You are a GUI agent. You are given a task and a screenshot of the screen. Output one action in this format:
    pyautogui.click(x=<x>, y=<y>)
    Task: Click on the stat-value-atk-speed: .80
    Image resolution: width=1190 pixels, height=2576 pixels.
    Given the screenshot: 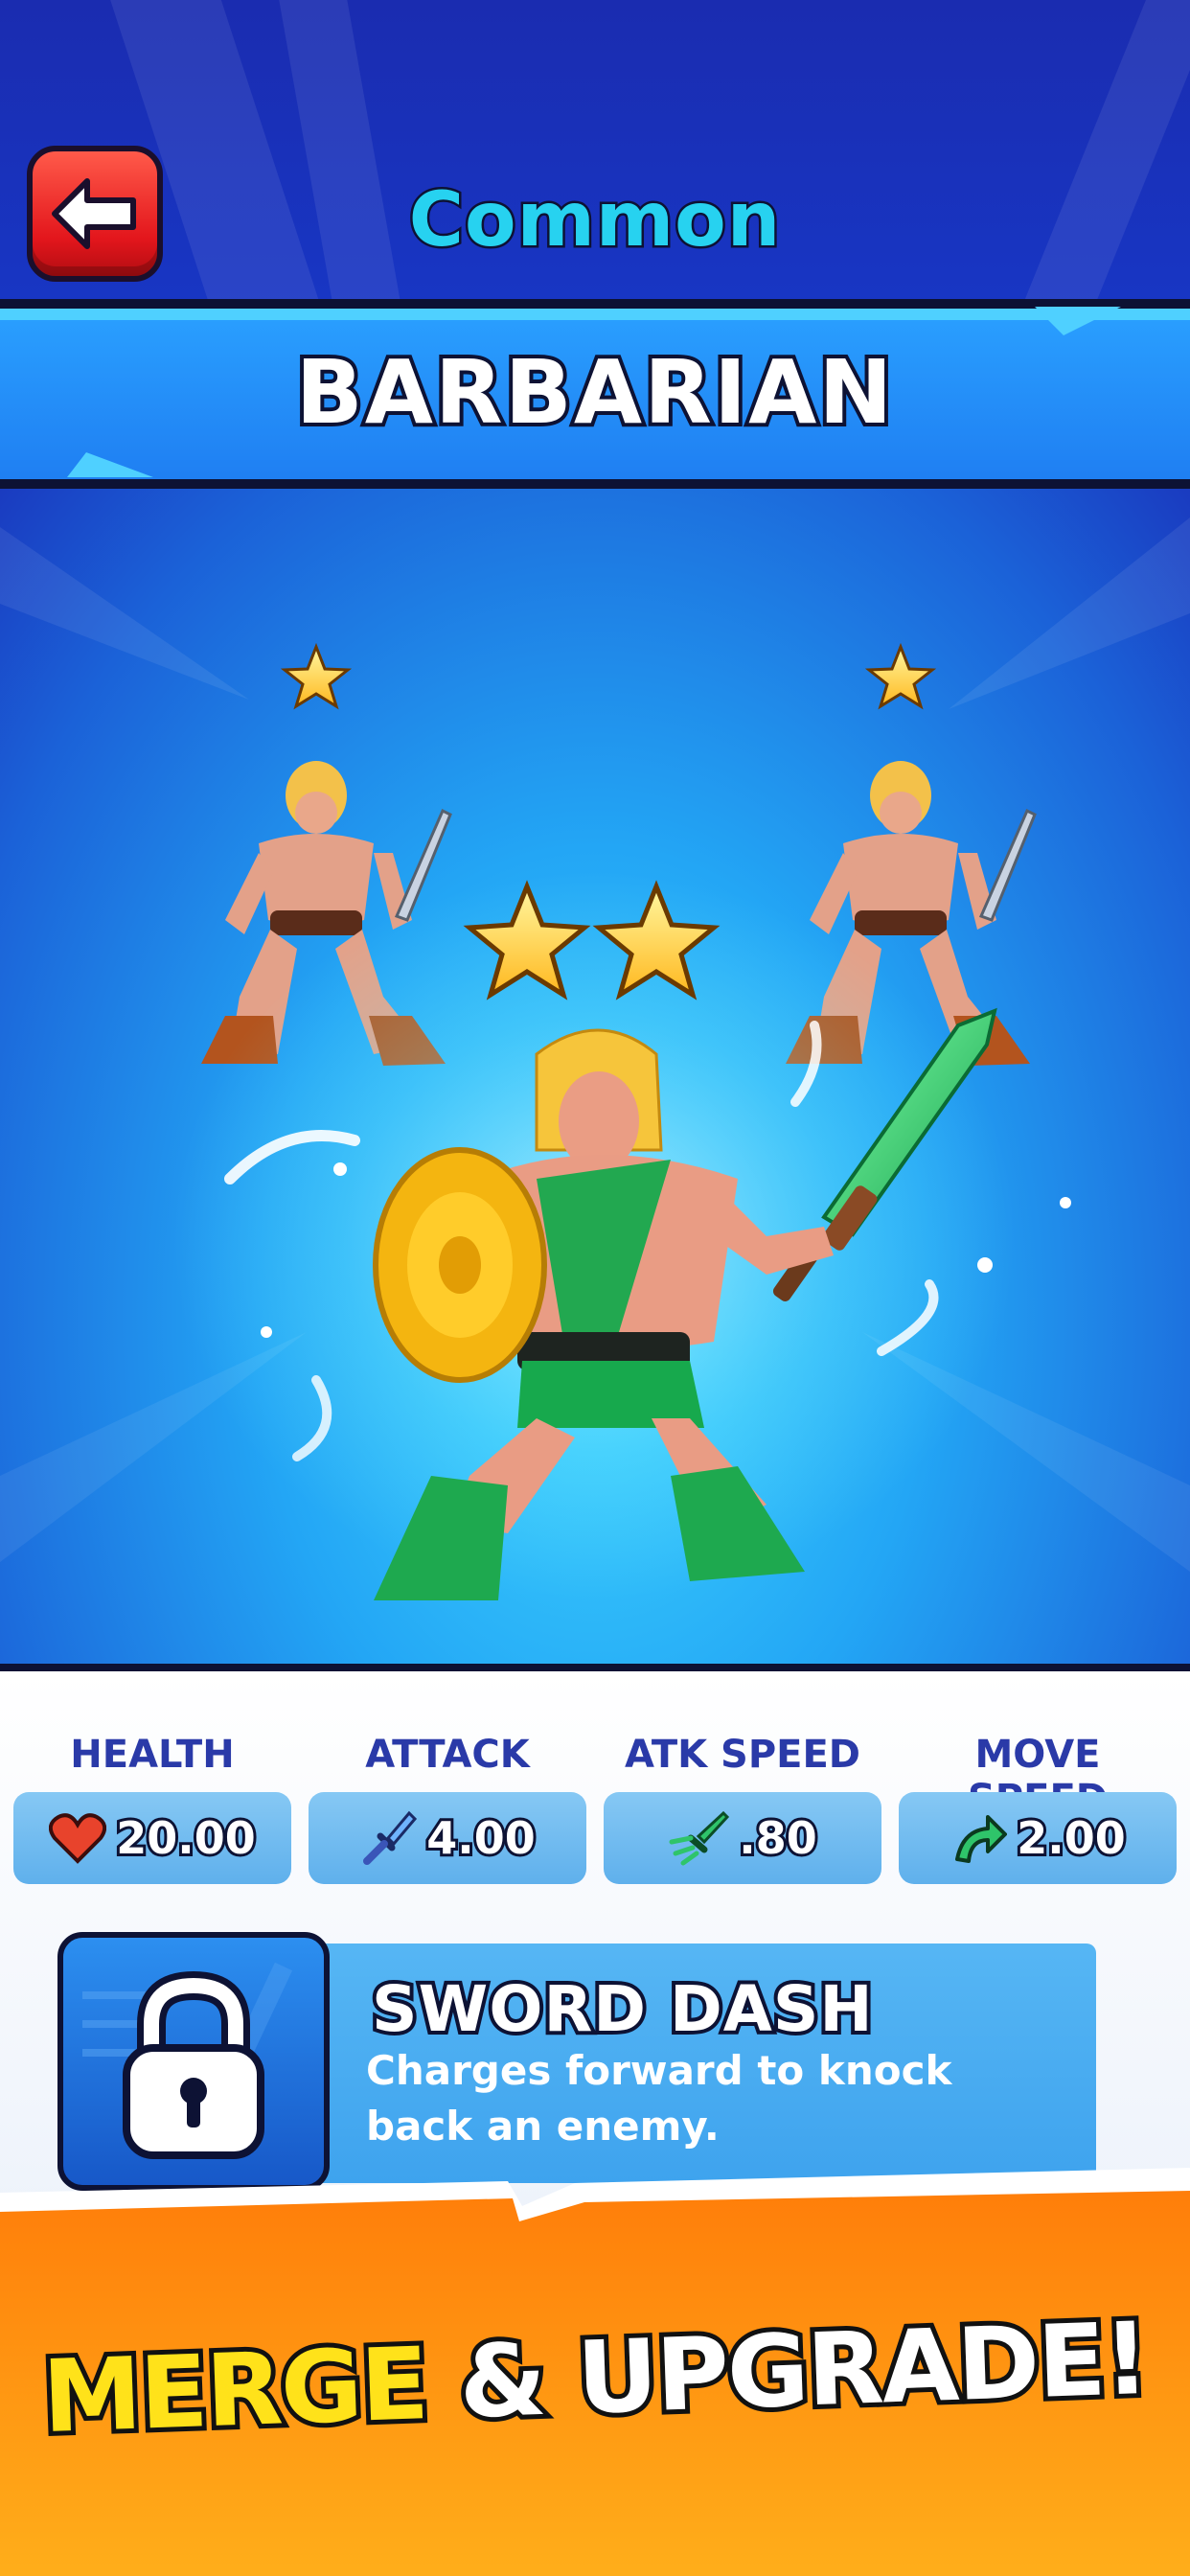 What is the action you would take?
    pyautogui.click(x=778, y=1838)
    